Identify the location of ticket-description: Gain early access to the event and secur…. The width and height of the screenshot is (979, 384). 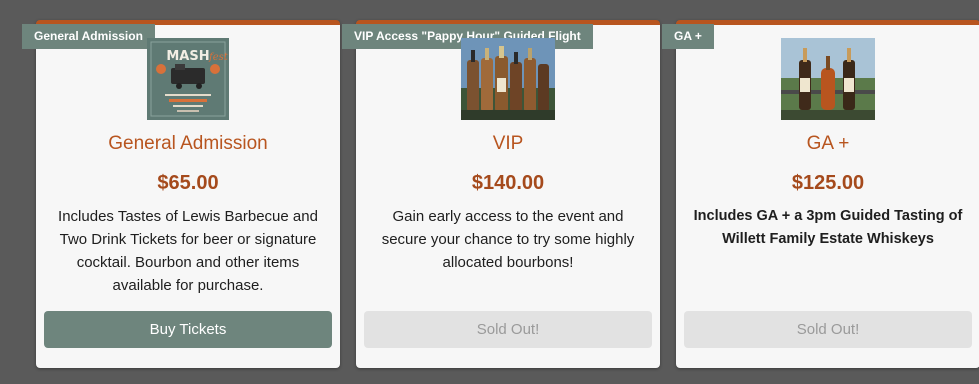
(508, 239).